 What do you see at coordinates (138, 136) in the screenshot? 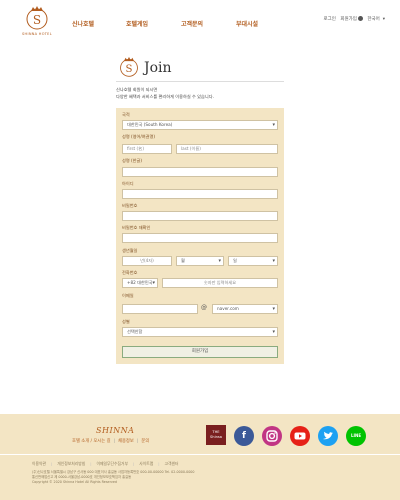
I see `name-en-label: 성명 (영어/여권명)` at bounding box center [138, 136].